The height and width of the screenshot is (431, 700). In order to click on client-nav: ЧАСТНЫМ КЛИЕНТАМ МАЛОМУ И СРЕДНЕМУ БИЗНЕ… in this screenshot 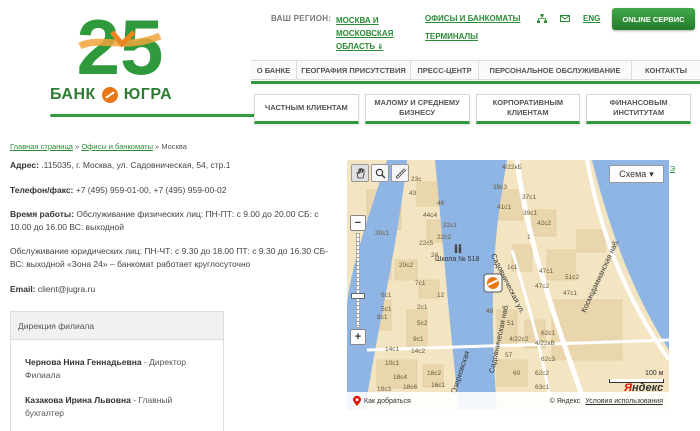, I will do `click(472, 109)`.